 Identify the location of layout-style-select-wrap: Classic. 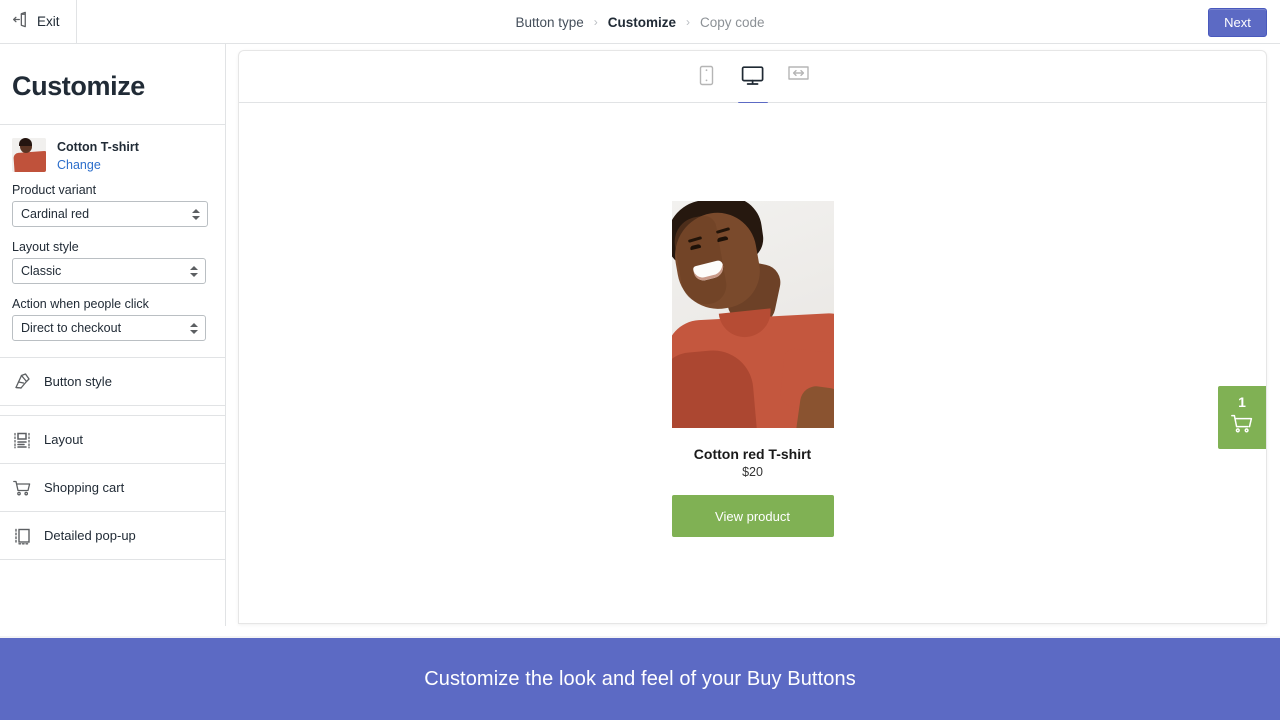
(109, 271).